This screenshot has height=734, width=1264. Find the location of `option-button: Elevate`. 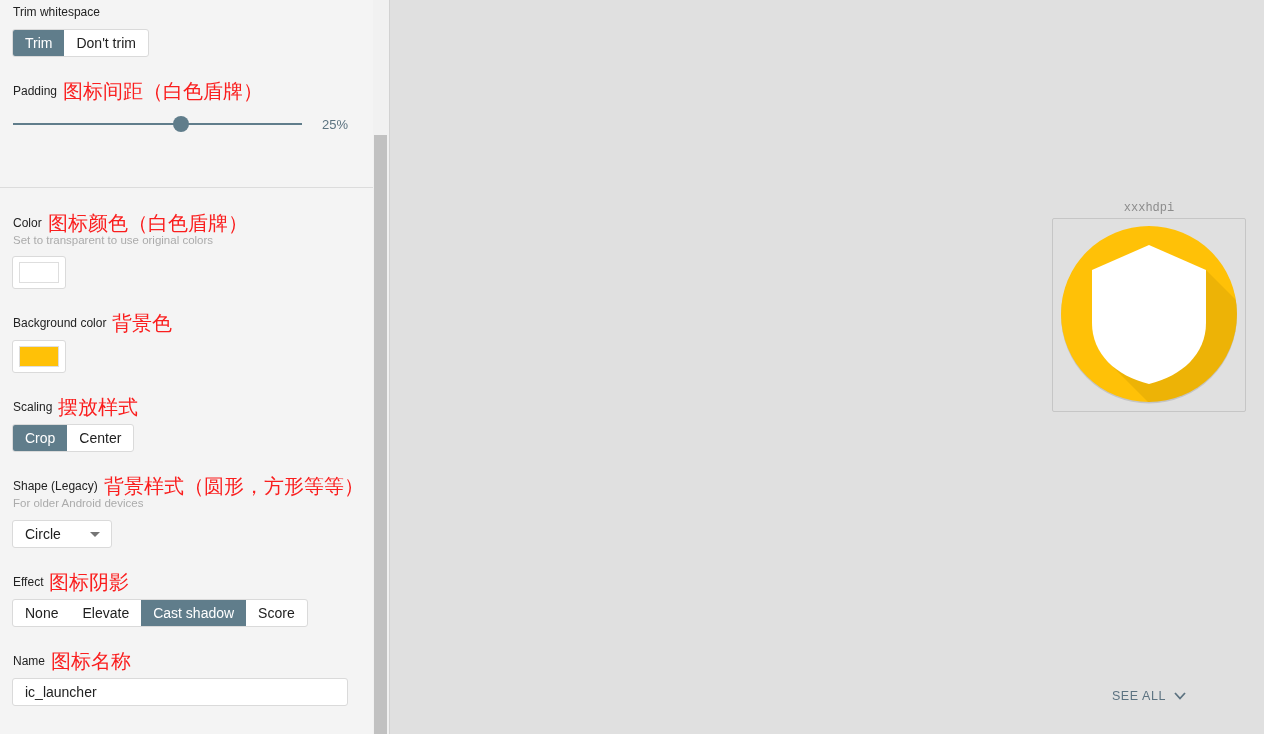

option-button: Elevate is located at coordinates (106, 613).